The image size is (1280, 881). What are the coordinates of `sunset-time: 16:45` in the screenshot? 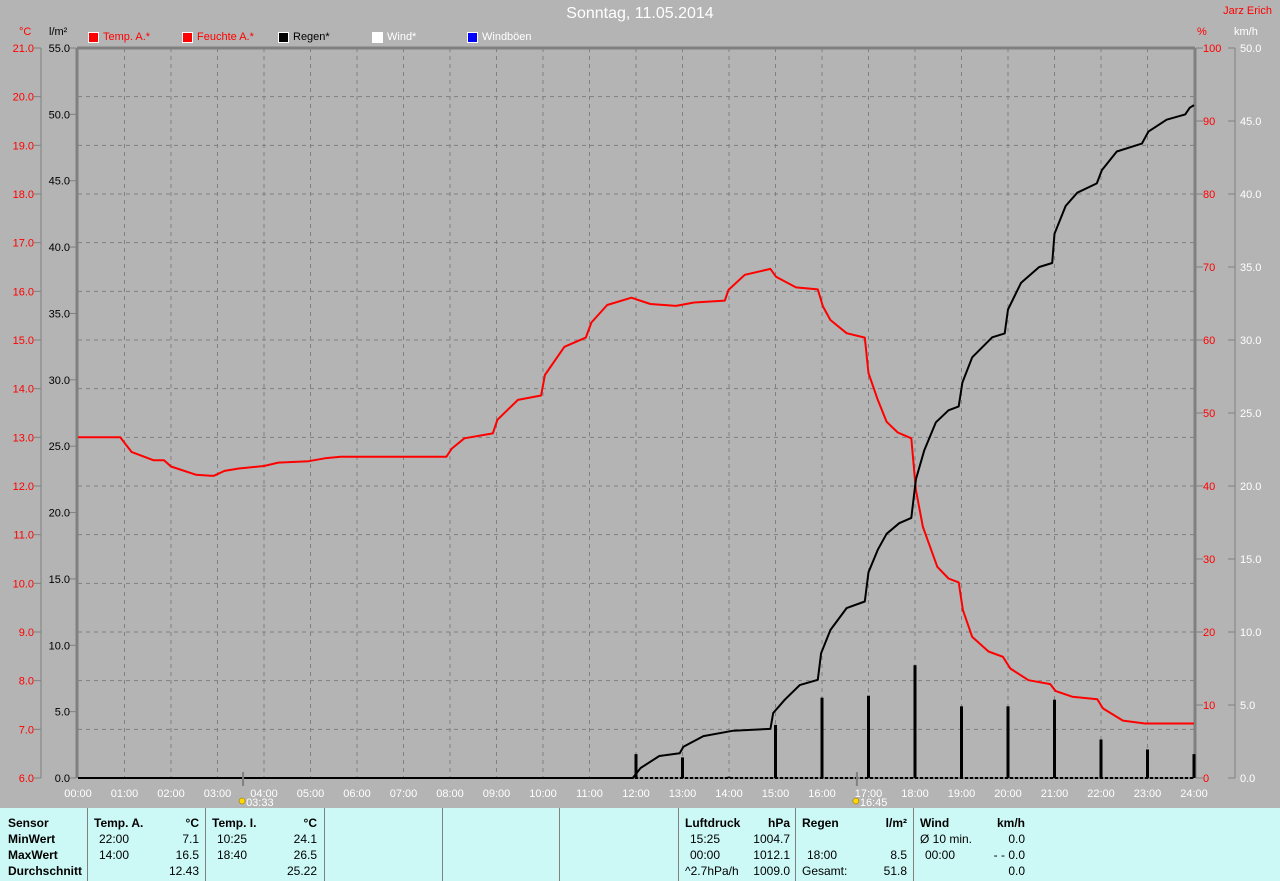 It's located at (874, 801).